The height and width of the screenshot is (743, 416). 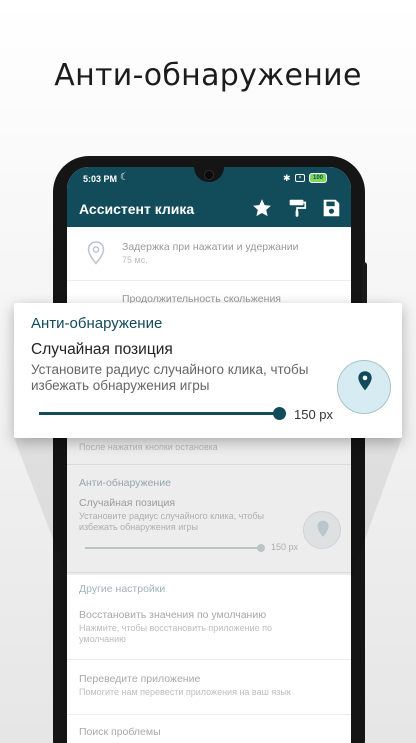 What do you see at coordinates (210, 247) in the screenshot?
I see `setting-title: Задержка при нажатии и удержании` at bounding box center [210, 247].